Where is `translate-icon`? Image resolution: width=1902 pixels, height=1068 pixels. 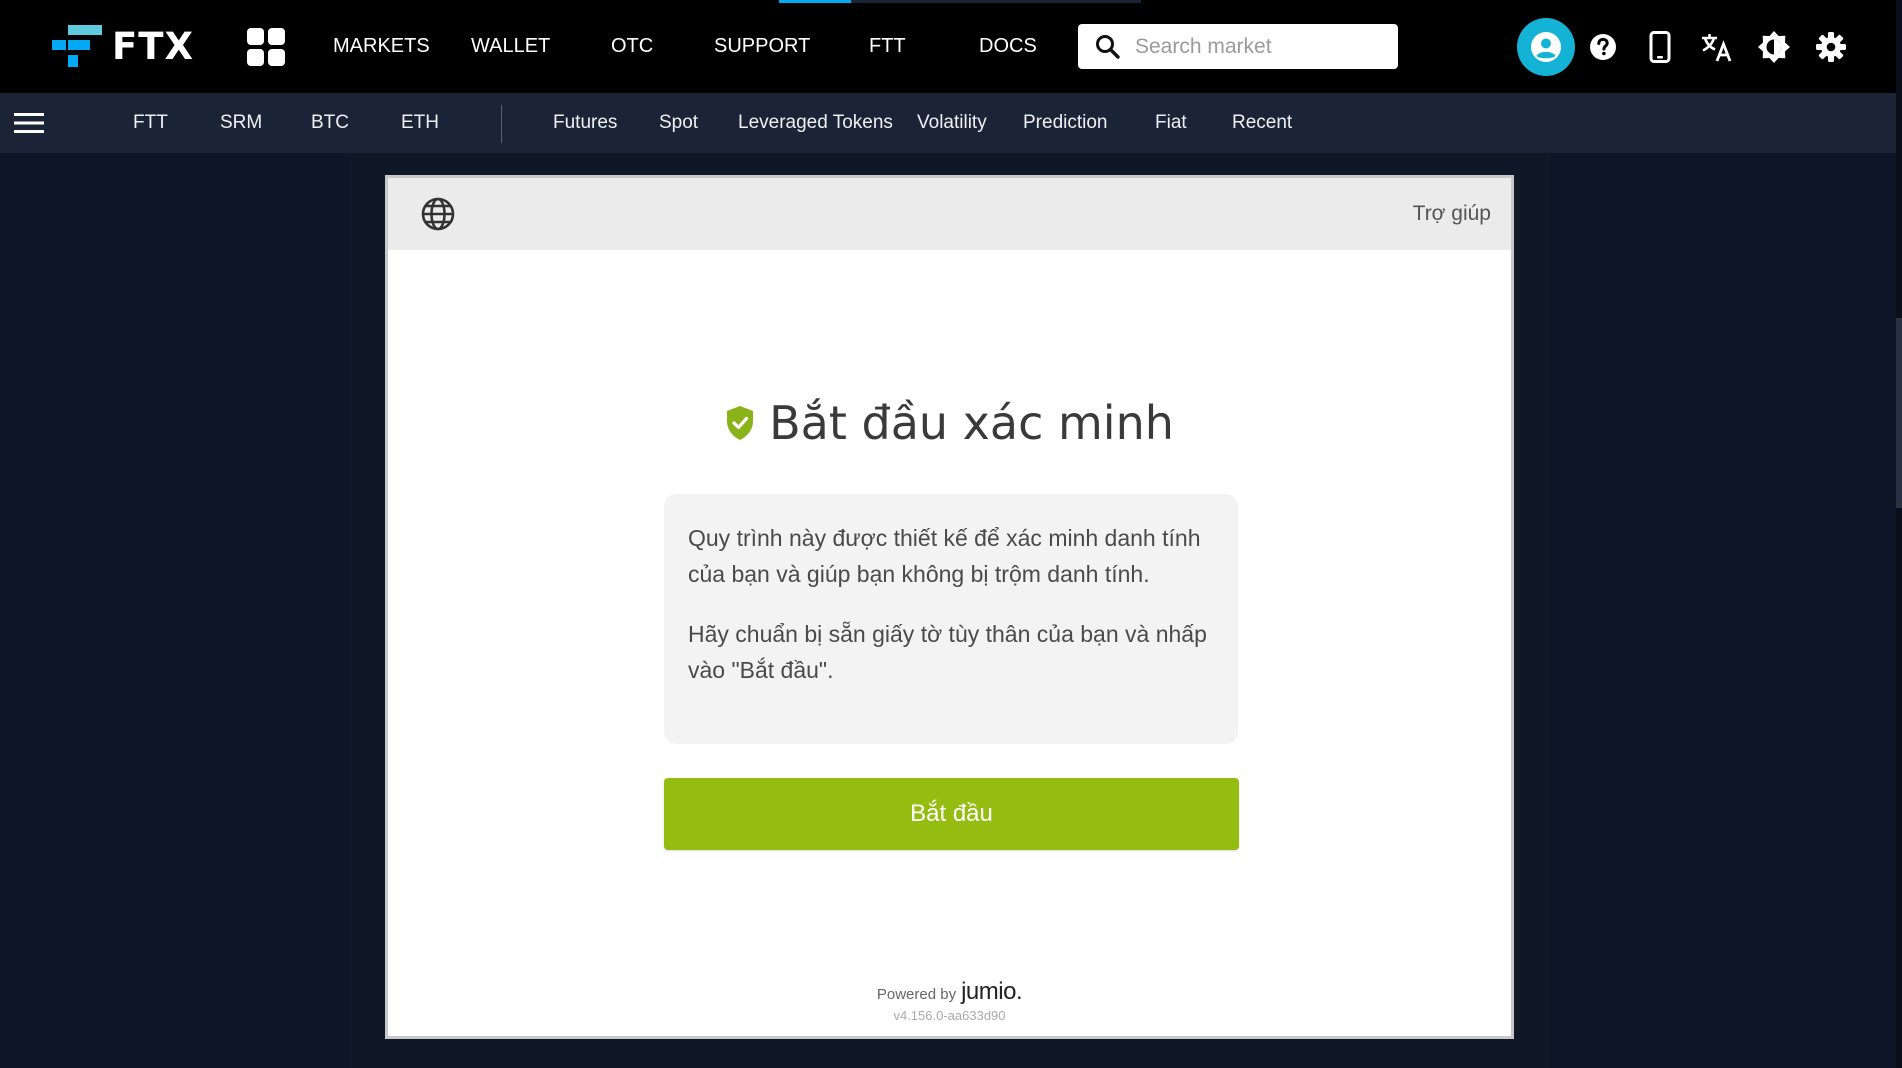 translate-icon is located at coordinates (1717, 48).